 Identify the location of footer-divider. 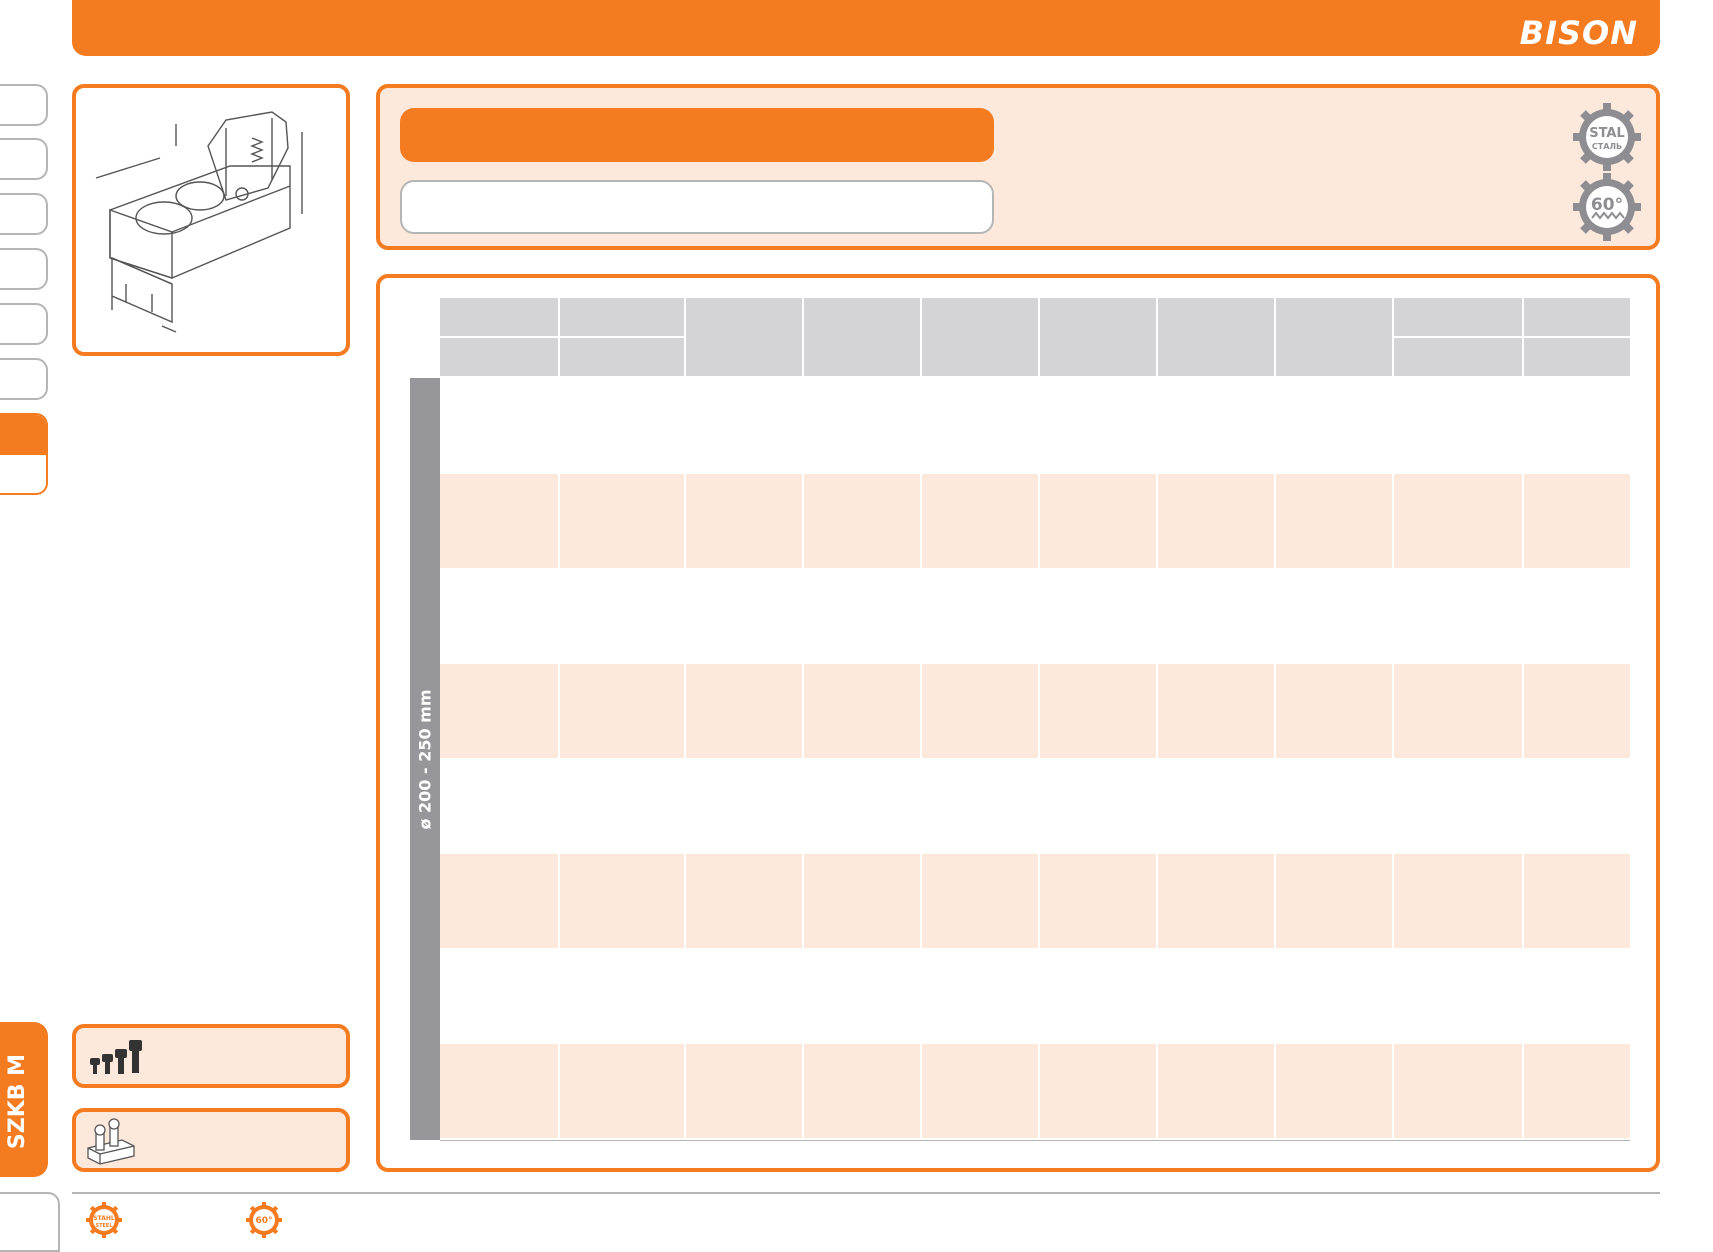
(866, 1193).